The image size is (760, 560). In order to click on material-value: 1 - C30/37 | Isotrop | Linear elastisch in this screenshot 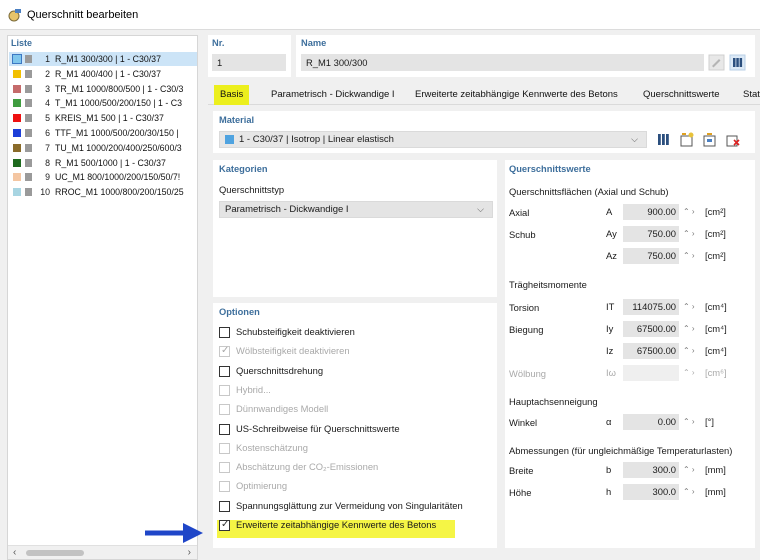, I will do `click(316, 139)`.